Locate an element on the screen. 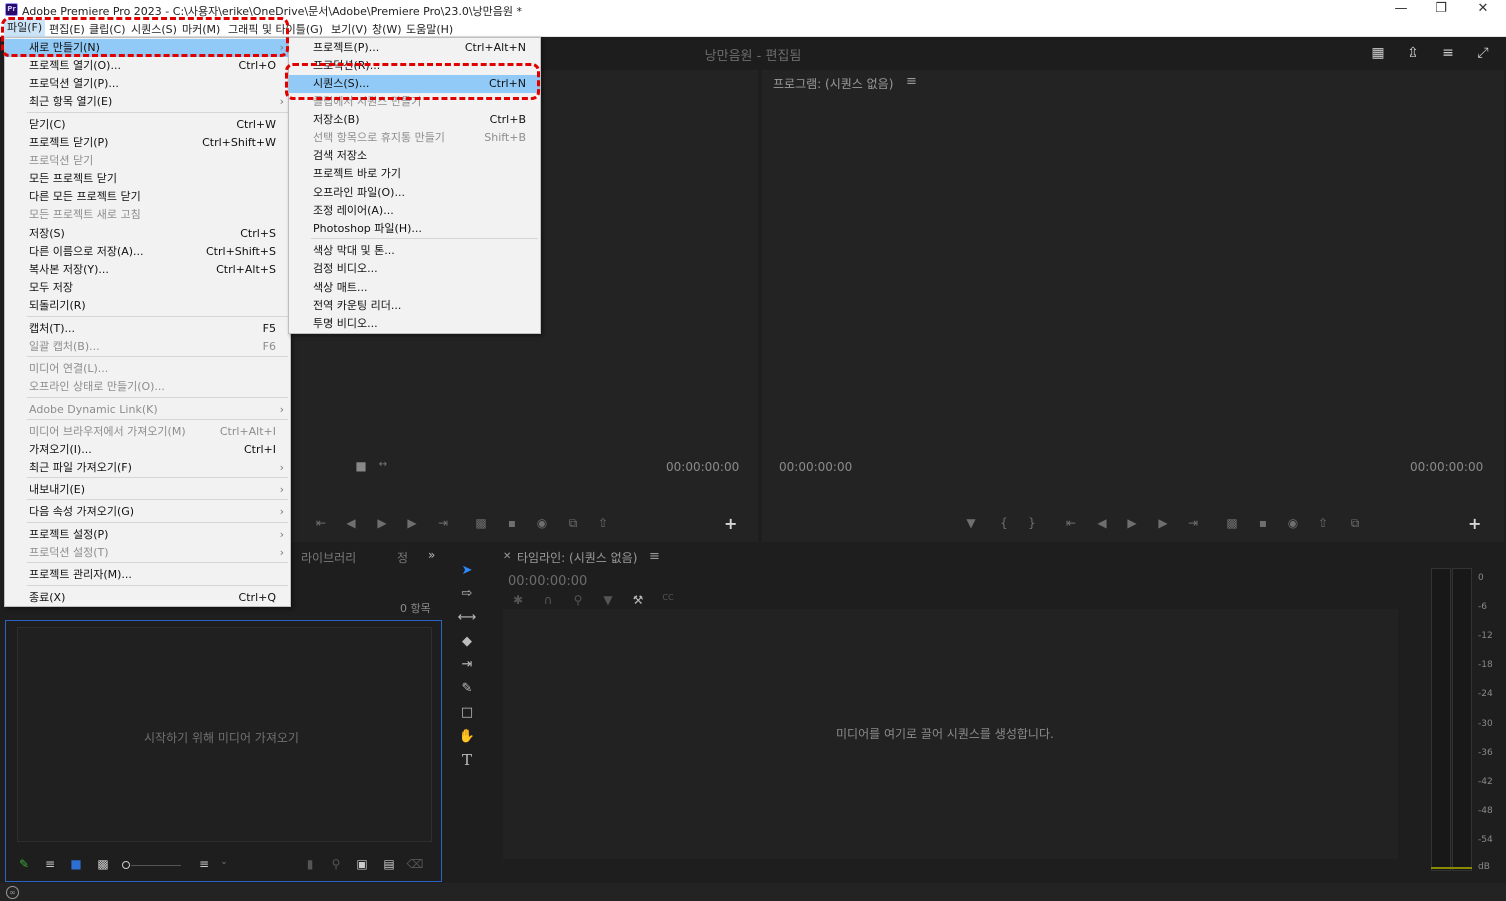 Image resolution: width=1506 pixels, height=901 pixels. razor-icon: ◆ is located at coordinates (467, 642).